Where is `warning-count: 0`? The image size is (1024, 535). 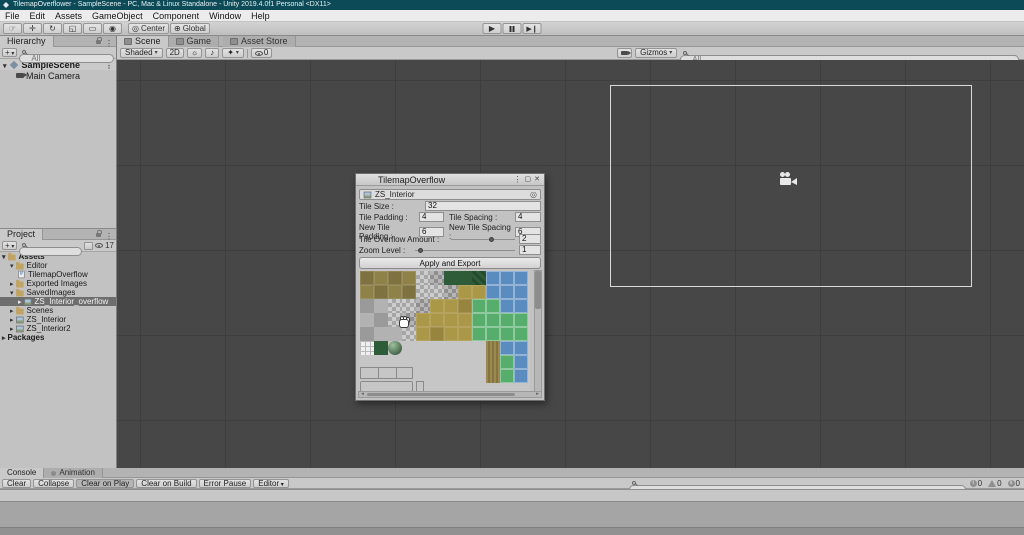
warning-count: 0 is located at coordinates (995, 483).